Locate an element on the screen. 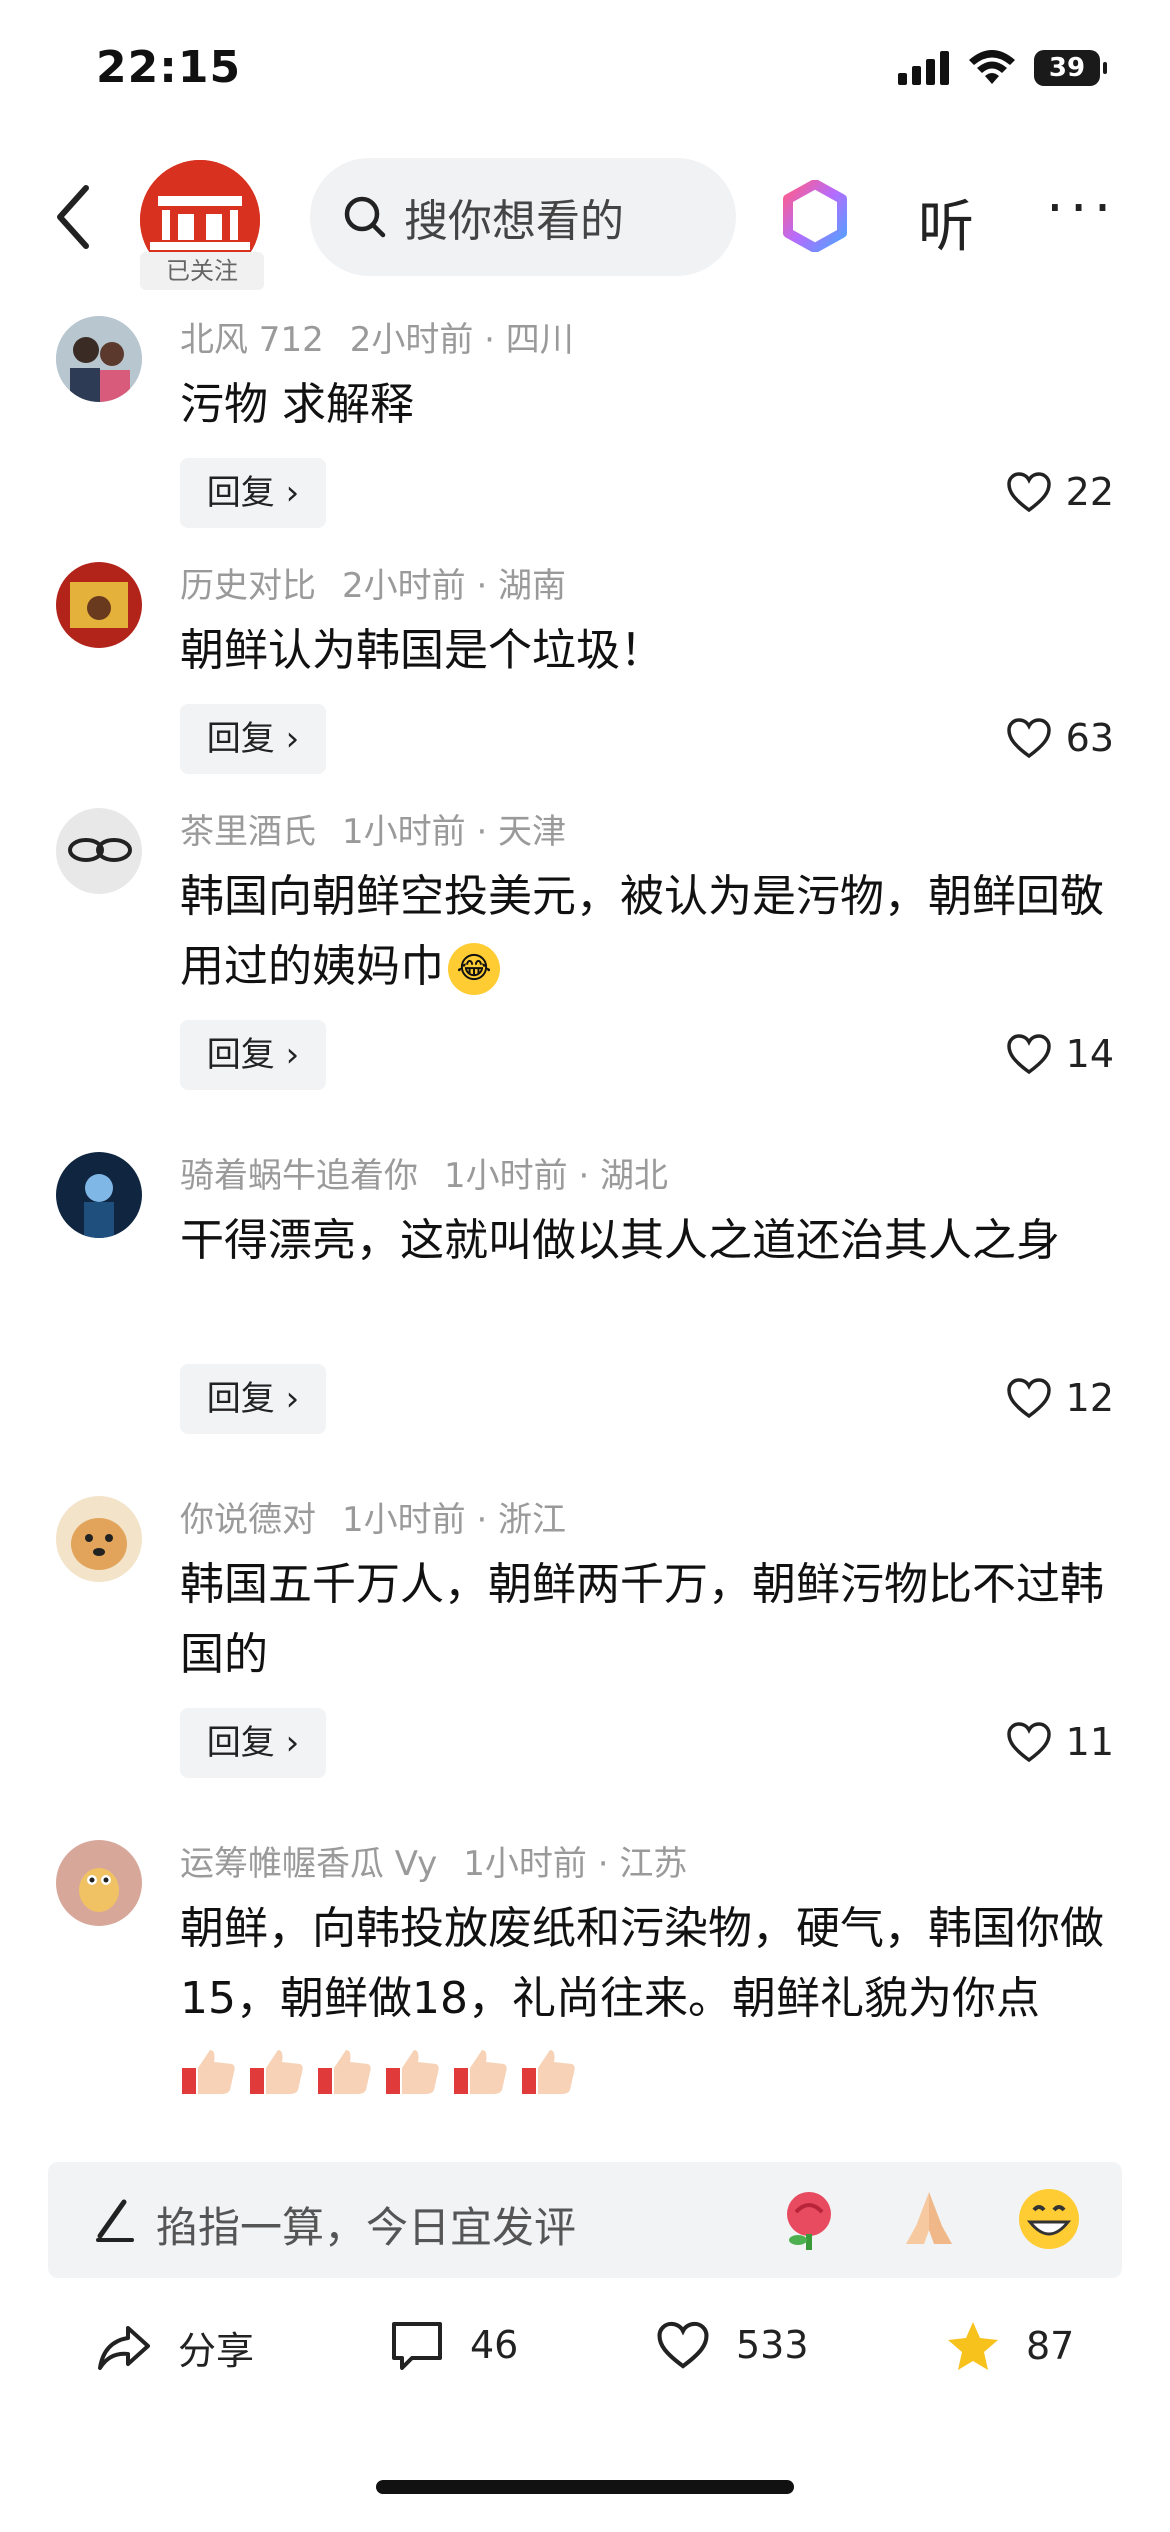 The height and width of the screenshot is (2532, 1170). home-indicator is located at coordinates (585, 2487).